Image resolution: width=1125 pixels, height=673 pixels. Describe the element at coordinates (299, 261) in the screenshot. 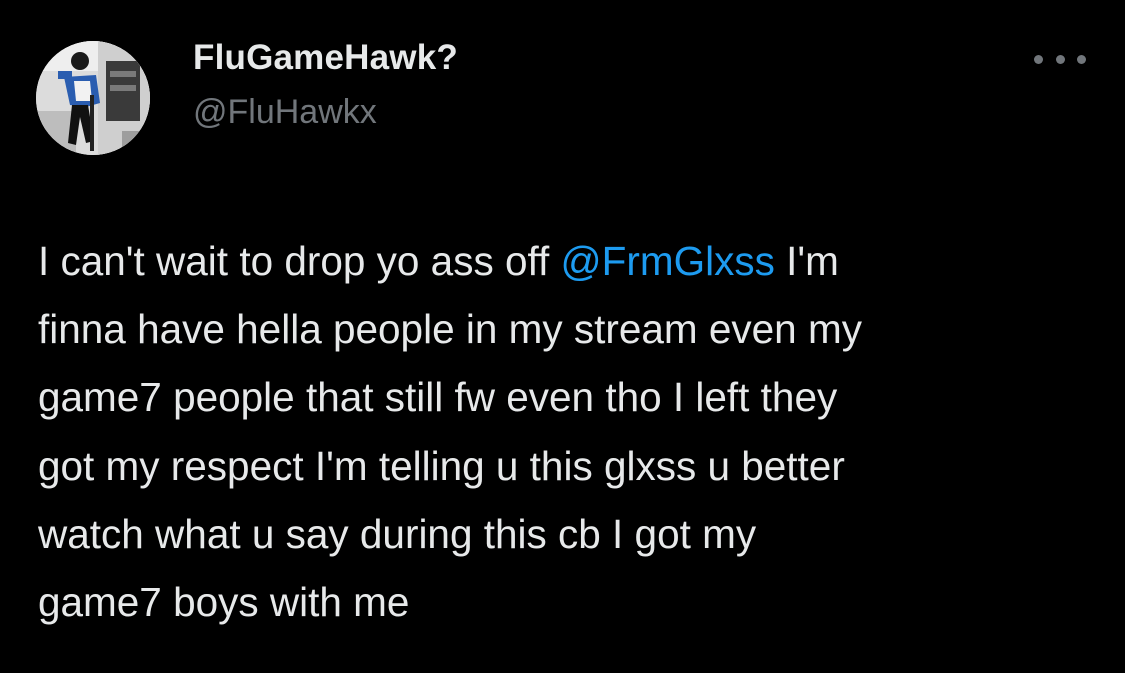

I see `tweet-text-segment: I can't wait to drop yo ass off` at that location.